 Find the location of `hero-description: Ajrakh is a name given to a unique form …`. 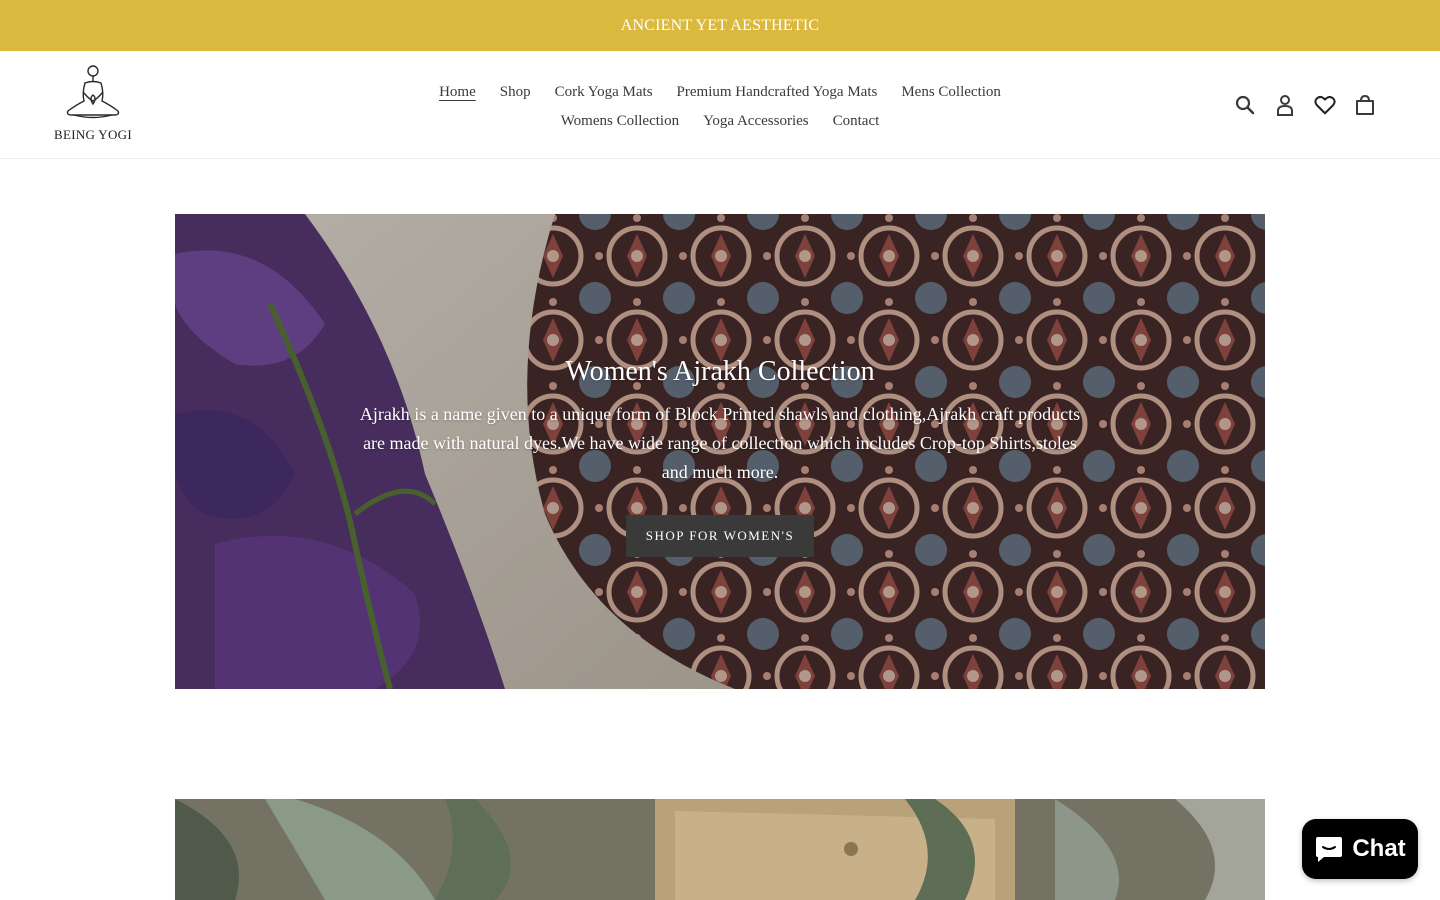

hero-description: Ajrakh is a name given to a unique form … is located at coordinates (720, 443).